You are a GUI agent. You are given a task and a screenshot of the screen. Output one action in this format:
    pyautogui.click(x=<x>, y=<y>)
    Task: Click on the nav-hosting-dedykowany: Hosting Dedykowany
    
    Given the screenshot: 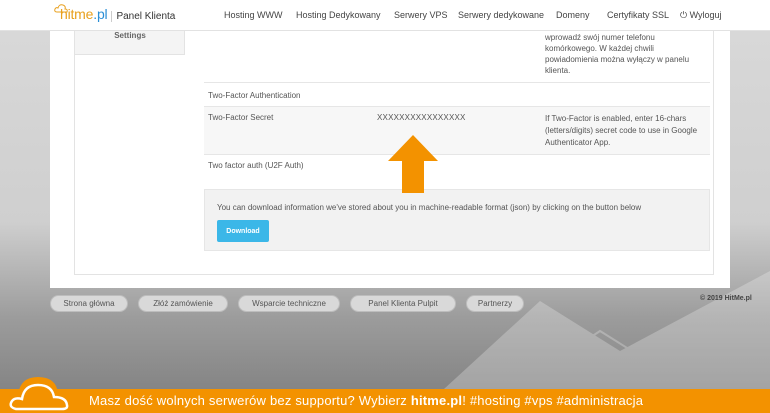 What is the action you would take?
    pyautogui.click(x=338, y=15)
    